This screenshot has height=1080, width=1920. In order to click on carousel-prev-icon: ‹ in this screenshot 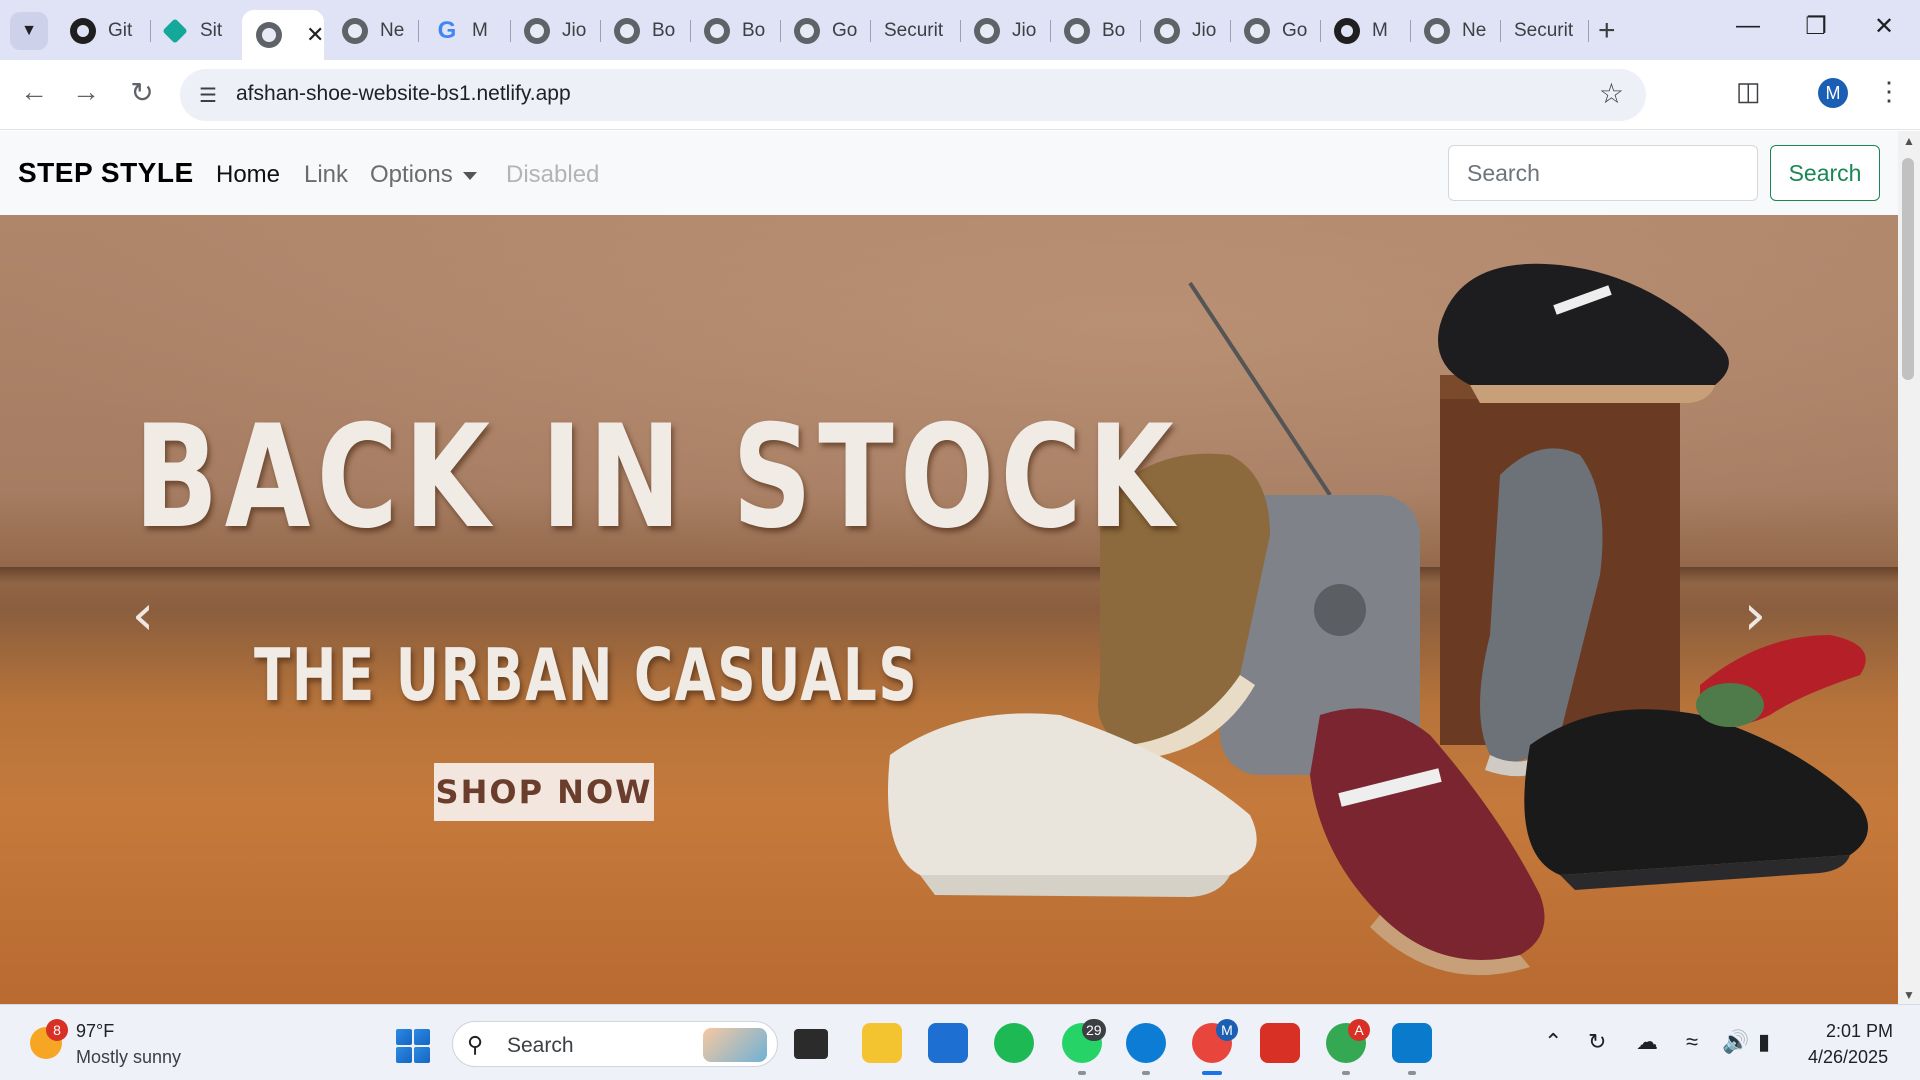, I will do `click(143, 615)`.